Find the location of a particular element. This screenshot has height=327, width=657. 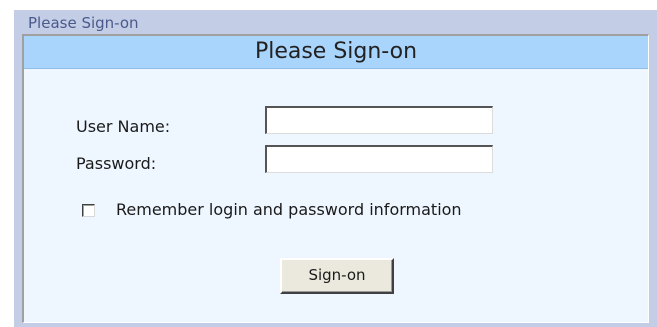

remember-checkbox is located at coordinates (88, 210).